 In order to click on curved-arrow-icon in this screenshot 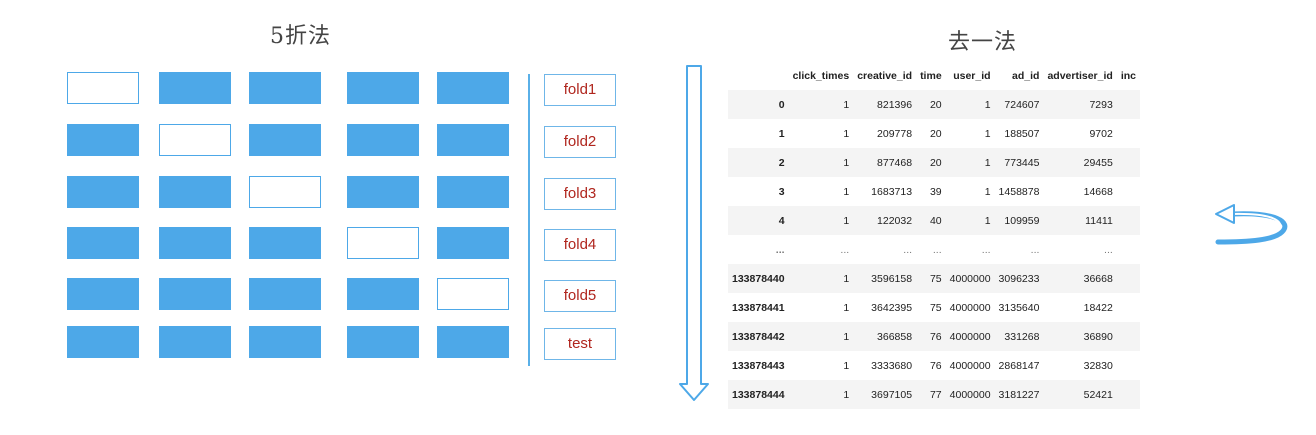, I will do `click(1251, 224)`.